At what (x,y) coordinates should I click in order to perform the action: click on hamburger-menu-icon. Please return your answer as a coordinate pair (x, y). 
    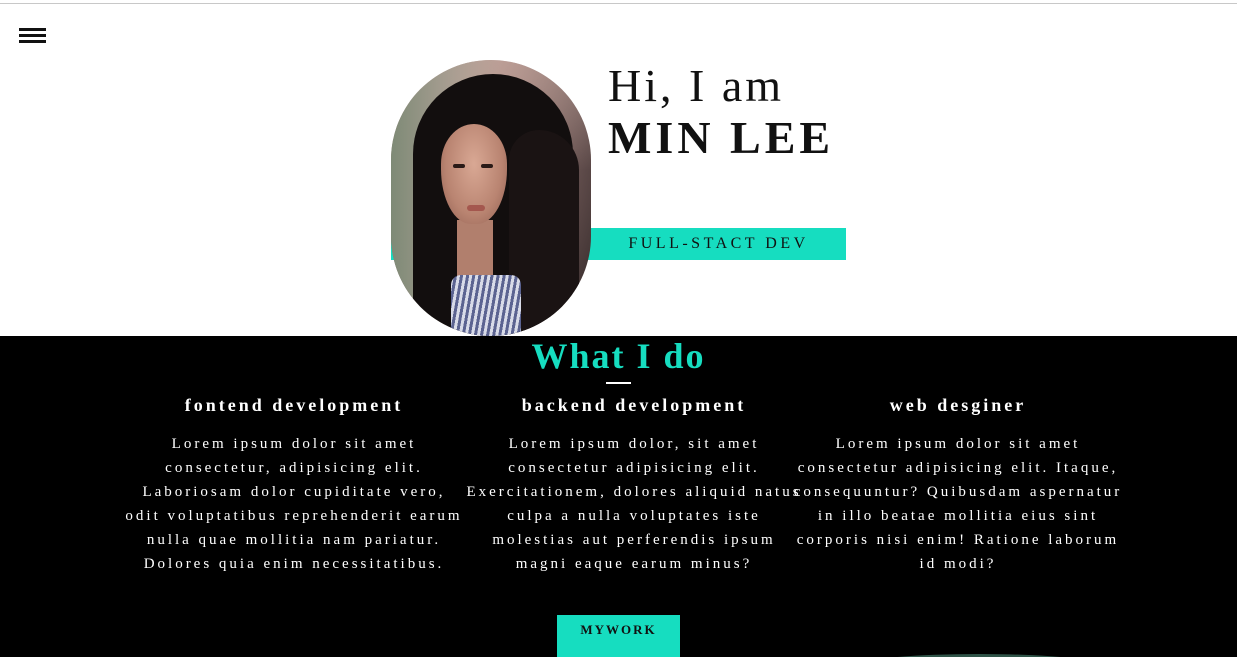
    Looking at the image, I should click on (33, 36).